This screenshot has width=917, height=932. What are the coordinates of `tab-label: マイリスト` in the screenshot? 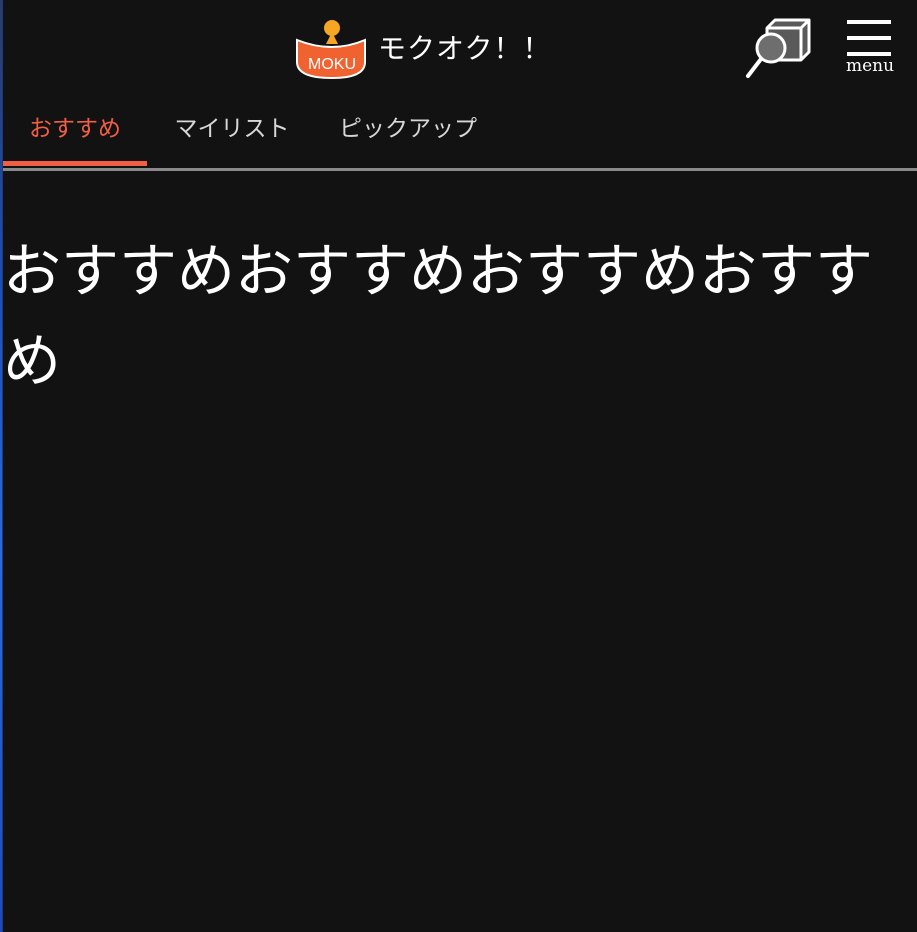 It's located at (232, 129).